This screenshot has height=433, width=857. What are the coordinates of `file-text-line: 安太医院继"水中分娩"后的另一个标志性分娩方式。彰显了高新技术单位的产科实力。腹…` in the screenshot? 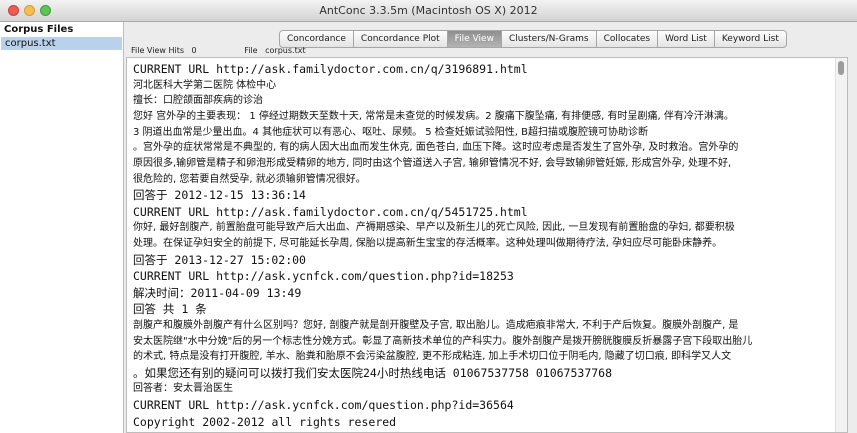 It's located at (443, 341).